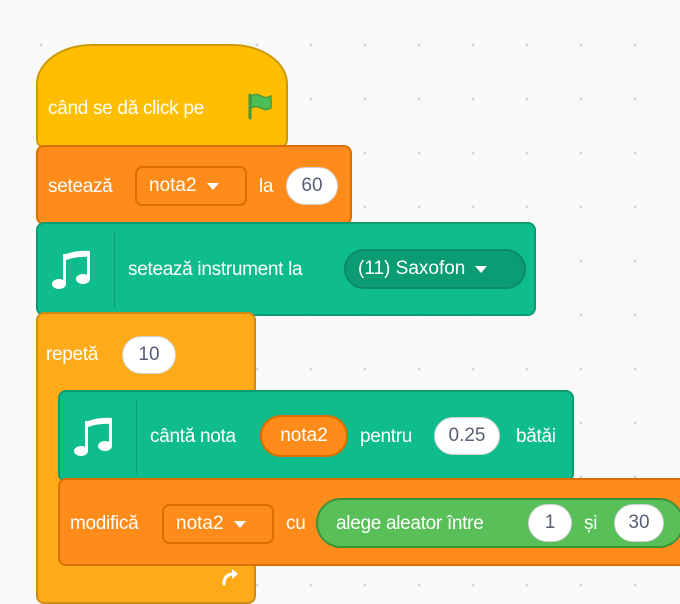 This screenshot has width=680, height=604. I want to click on play-note-label: cântă nota, so click(193, 436).